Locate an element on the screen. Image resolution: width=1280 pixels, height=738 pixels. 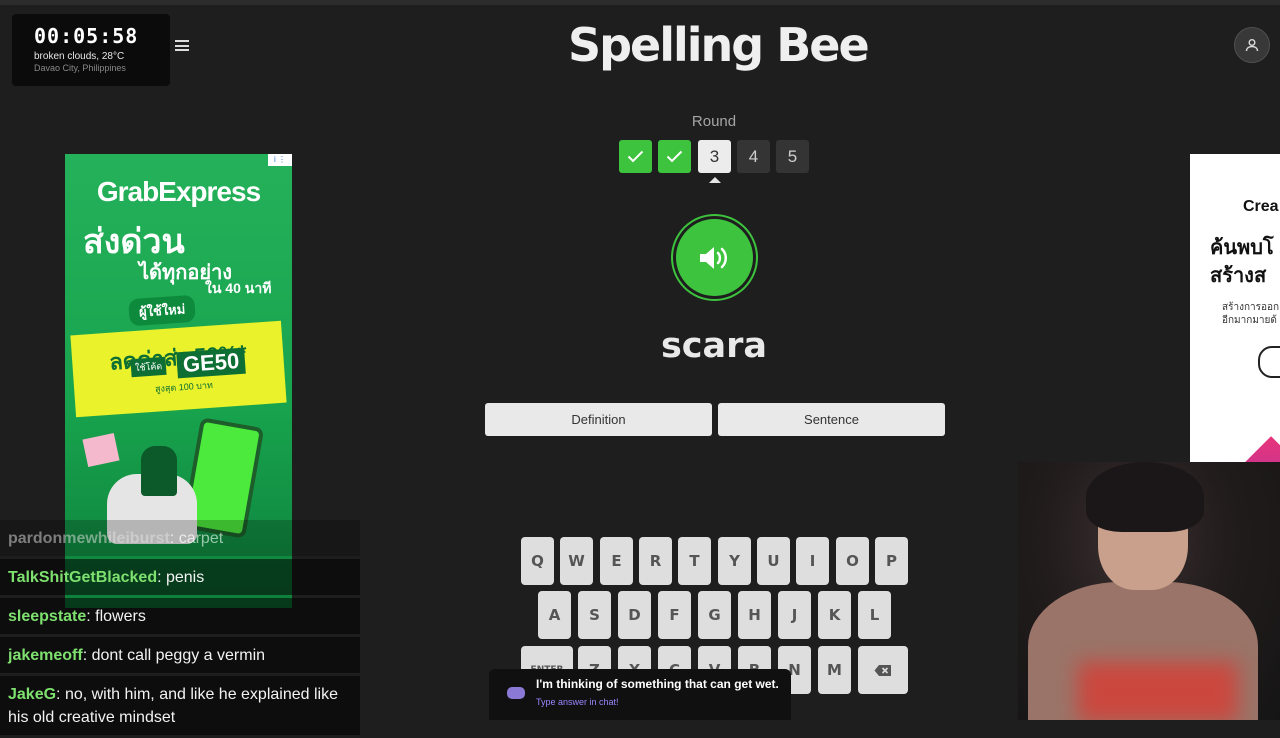
hamburger-menu-icon is located at coordinates (182, 45).